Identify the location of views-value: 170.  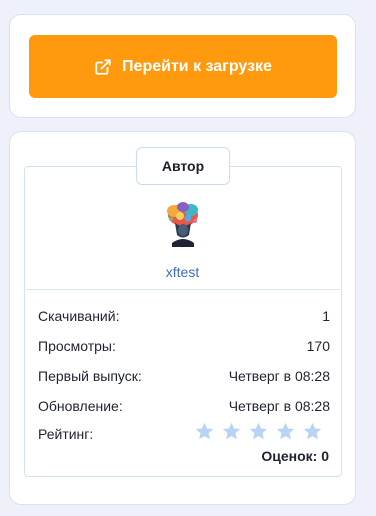
(318, 346).